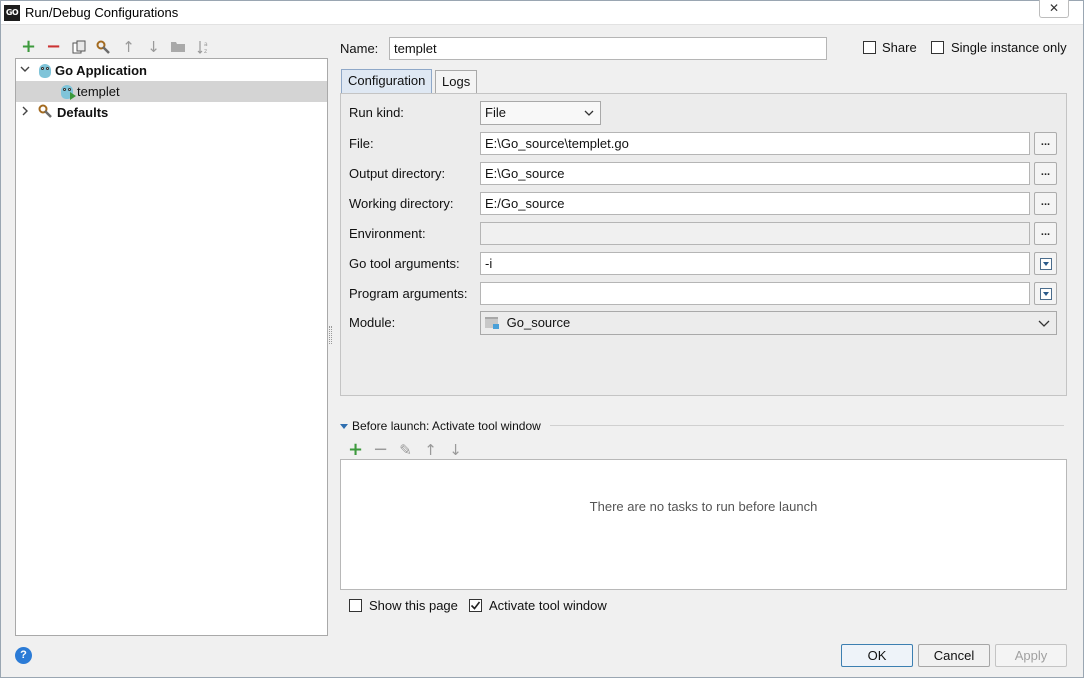 This screenshot has height=678, width=1084. What do you see at coordinates (330, 335) in the screenshot?
I see `splitter-handle` at bounding box center [330, 335].